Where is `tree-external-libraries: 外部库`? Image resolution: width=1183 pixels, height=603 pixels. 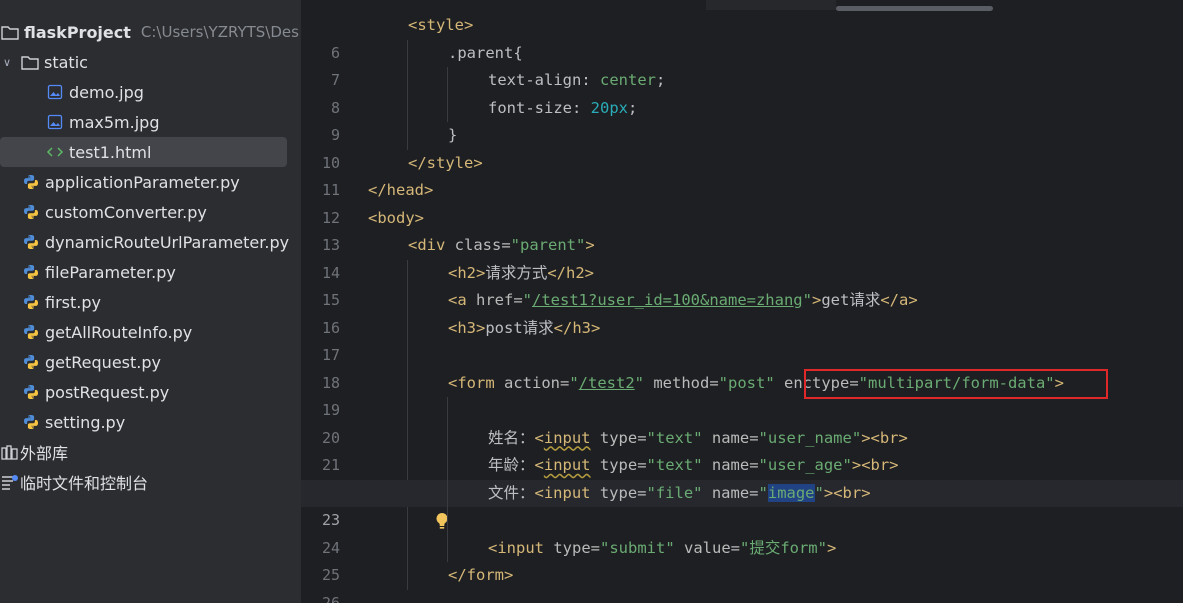 tree-external-libraries: 外部库 is located at coordinates (150, 452).